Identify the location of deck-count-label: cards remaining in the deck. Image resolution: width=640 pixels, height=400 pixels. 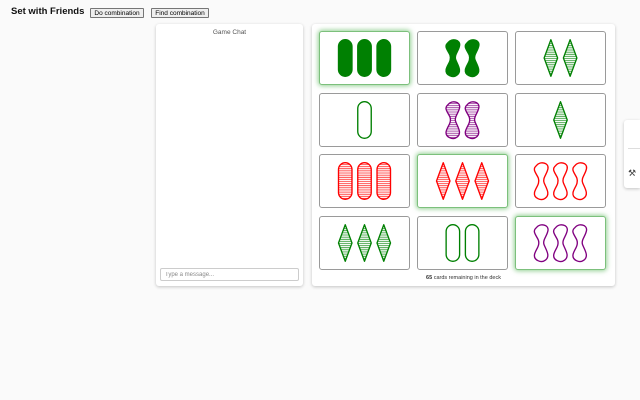
(467, 278).